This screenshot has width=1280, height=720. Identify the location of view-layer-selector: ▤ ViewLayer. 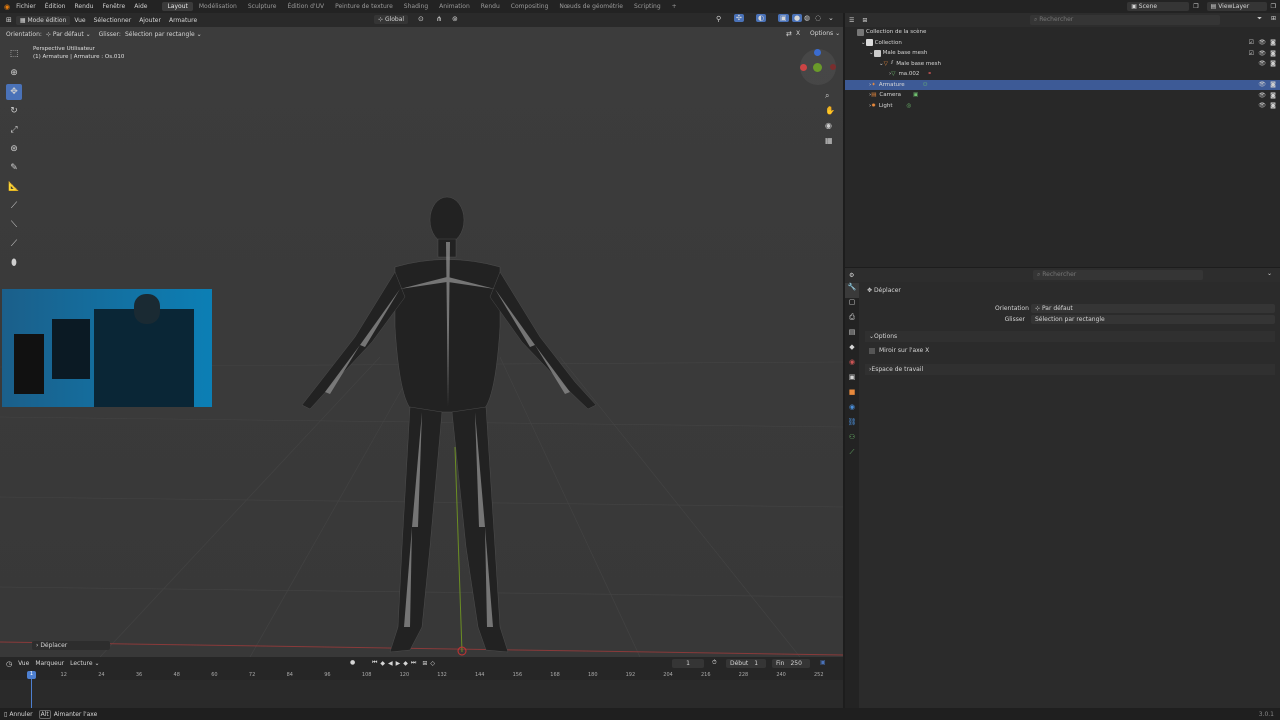
(1236, 6).